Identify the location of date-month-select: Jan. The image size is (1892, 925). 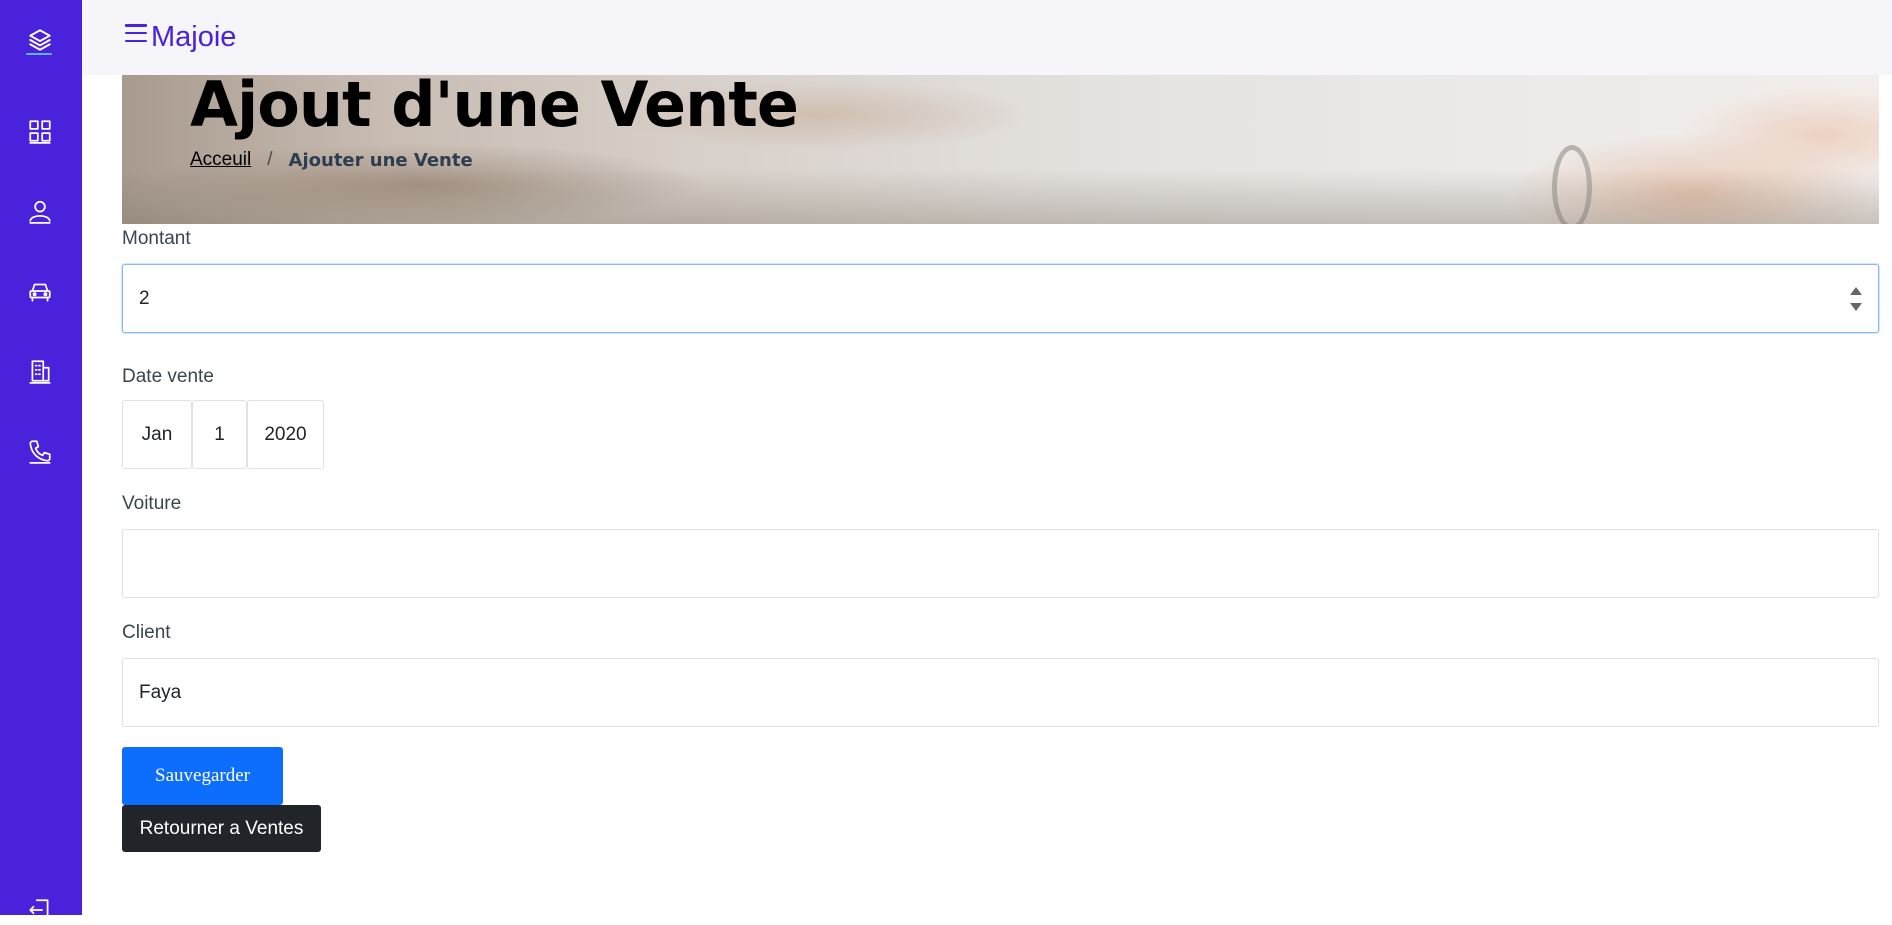
(157, 434).